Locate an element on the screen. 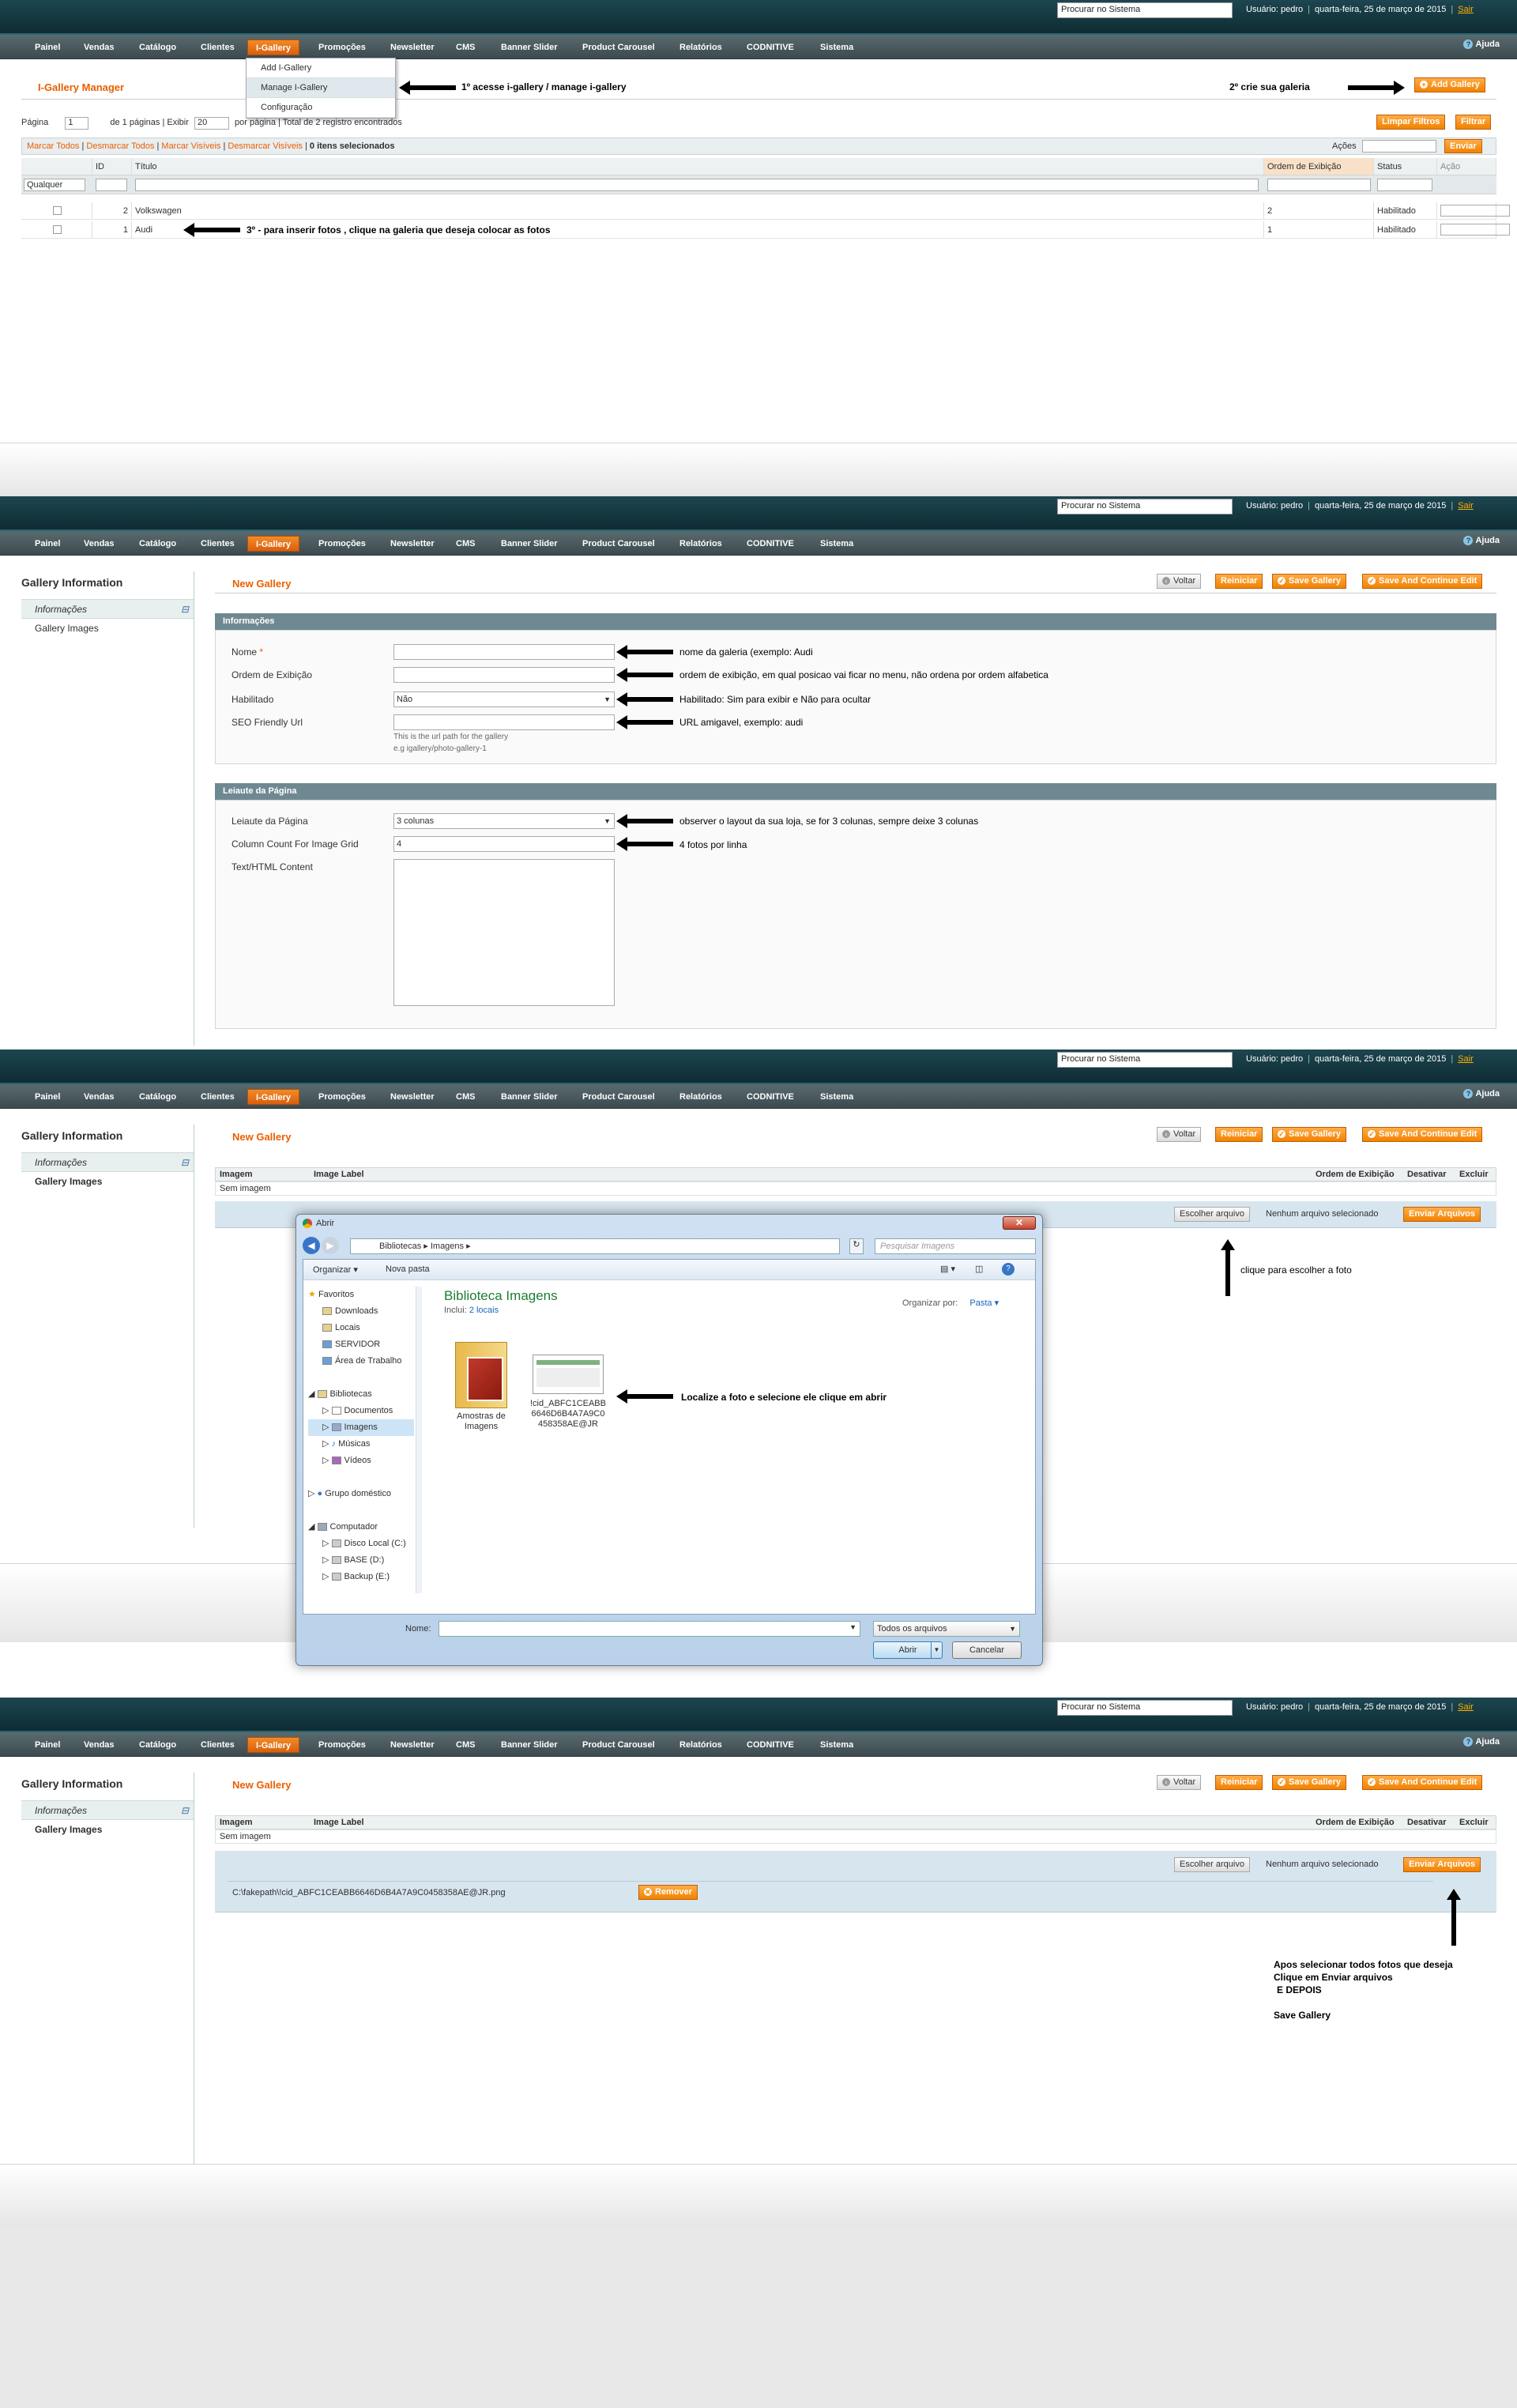 This screenshot has height=2408, width=1517. tree-disk-d: ▷ BASE (D:) is located at coordinates (361, 1561).